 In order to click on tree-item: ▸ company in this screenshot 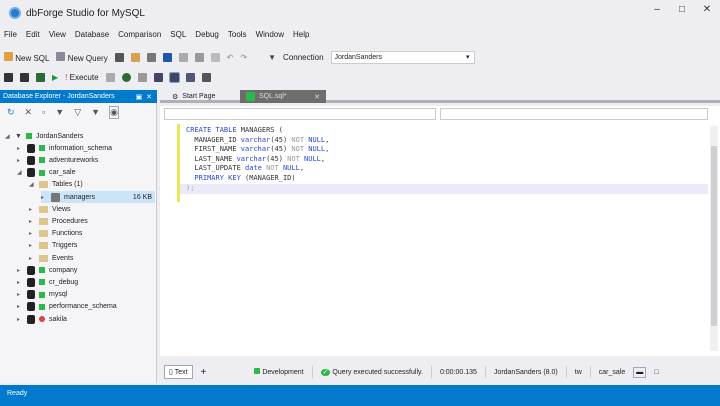, I will do `click(47, 270)`.